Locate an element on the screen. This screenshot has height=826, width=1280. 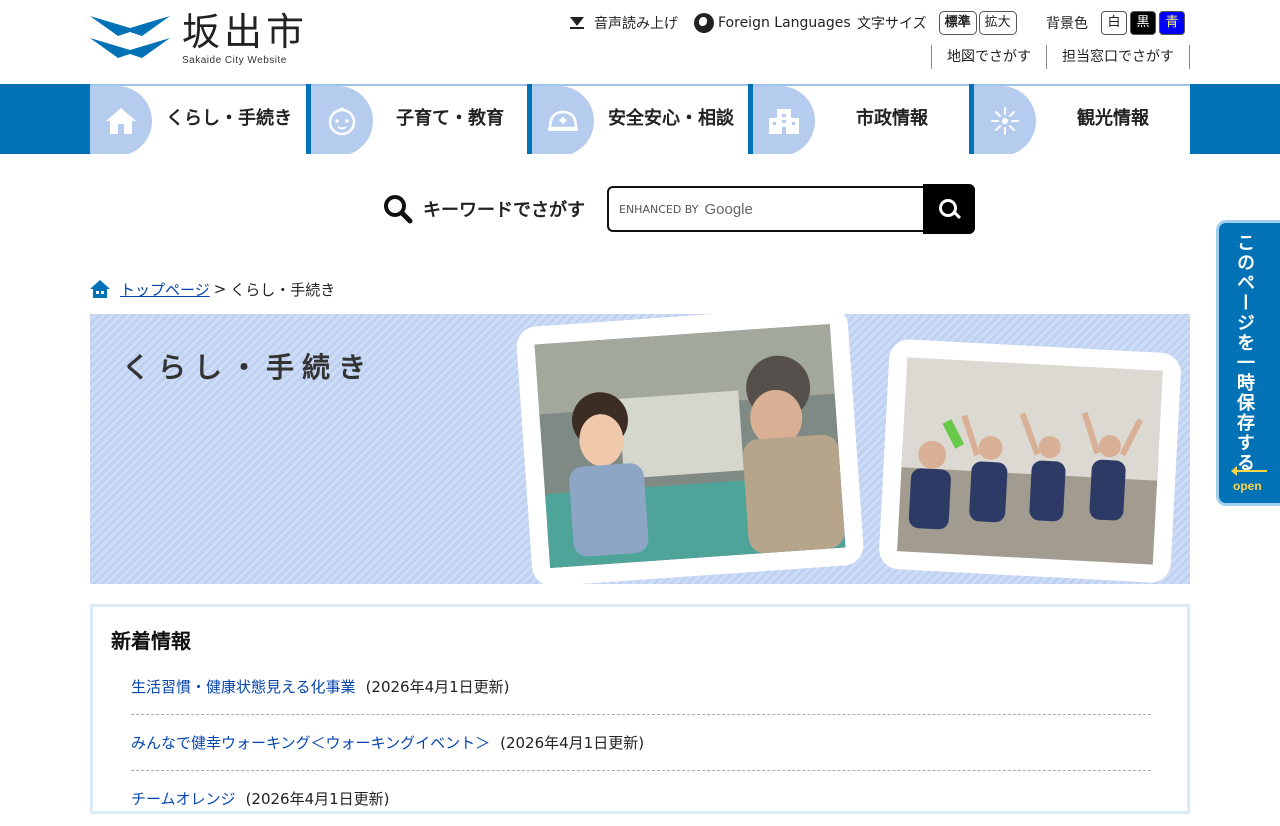
nav-item-label: 市政情報 is located at coordinates (892, 118).